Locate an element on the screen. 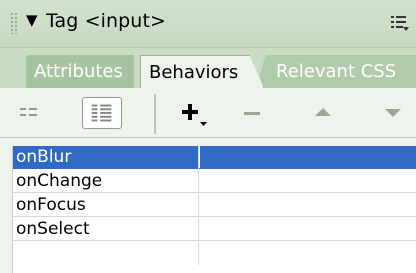 This screenshot has height=273, width=416. event-name: onSelect is located at coordinates (106, 229).